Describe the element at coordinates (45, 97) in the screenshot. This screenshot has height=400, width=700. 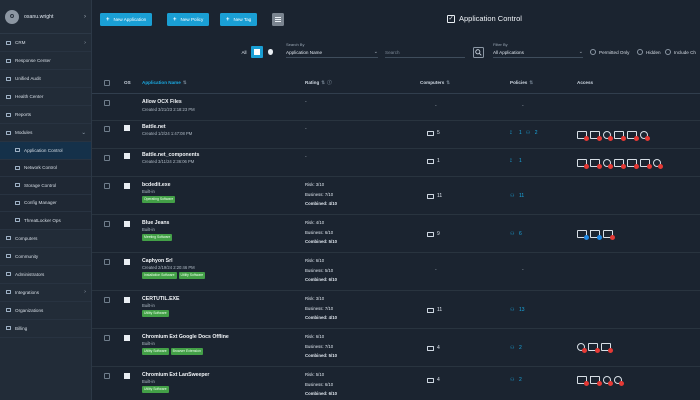
I see `sidebar-item-health-center: Health Center` at that location.